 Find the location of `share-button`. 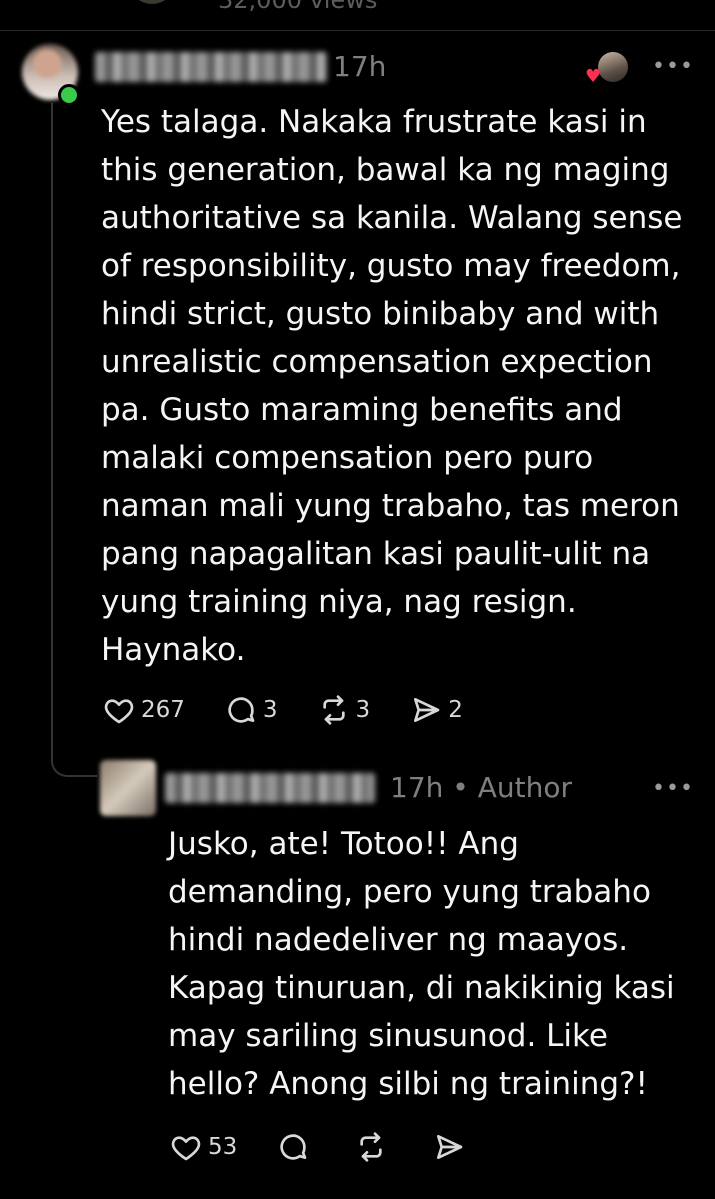

share-button is located at coordinates (452, 1147).